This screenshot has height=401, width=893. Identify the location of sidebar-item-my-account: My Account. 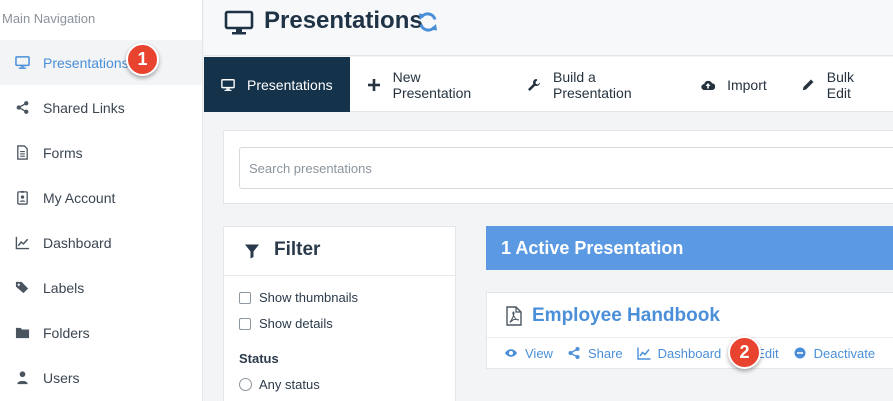
(101, 197).